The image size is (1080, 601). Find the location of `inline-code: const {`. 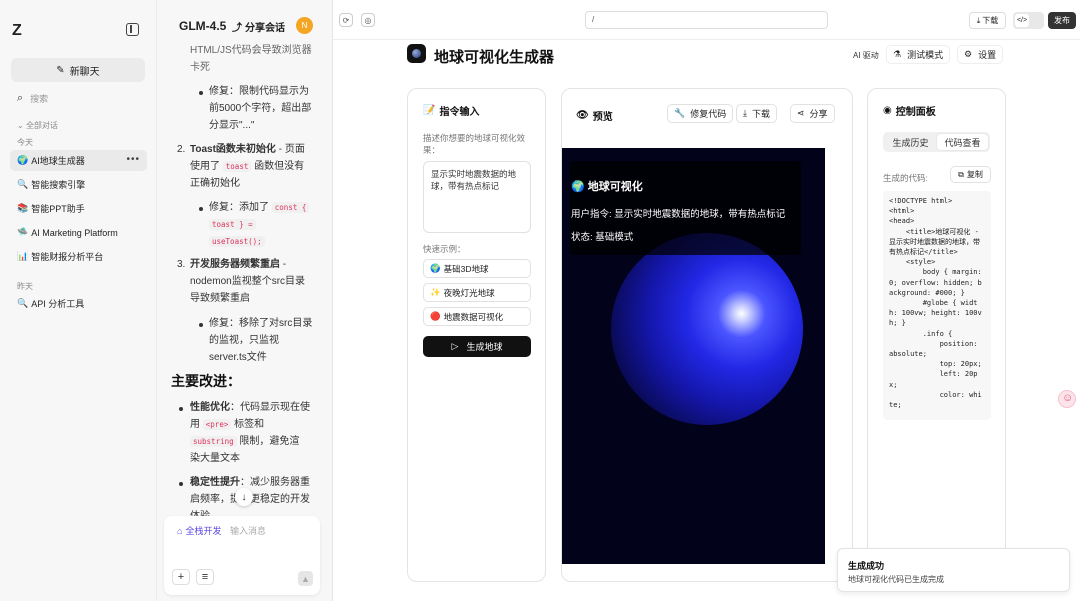

inline-code: const { is located at coordinates (290, 207).